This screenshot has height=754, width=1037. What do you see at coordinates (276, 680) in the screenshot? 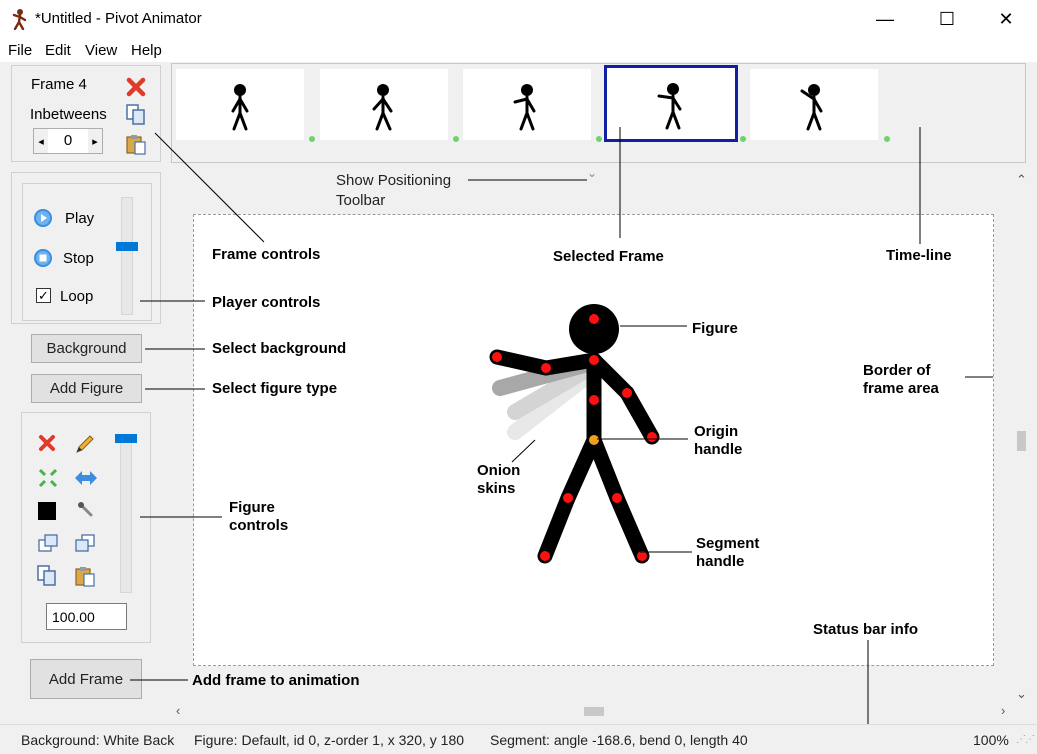
I see `annotation-add-frame: Add frame to animation` at bounding box center [276, 680].